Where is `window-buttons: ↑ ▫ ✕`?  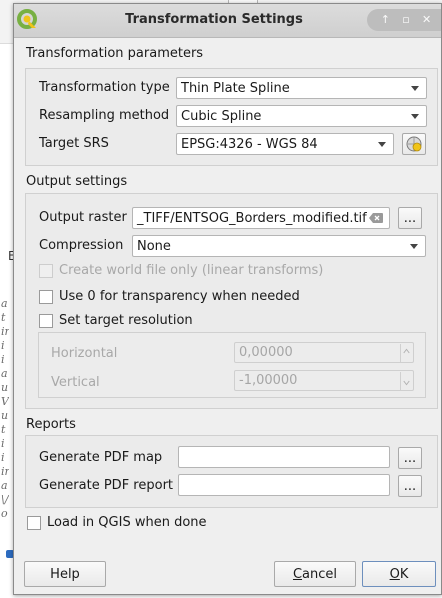
window-buttons: ↑ ▫ ✕ is located at coordinates (404, 20).